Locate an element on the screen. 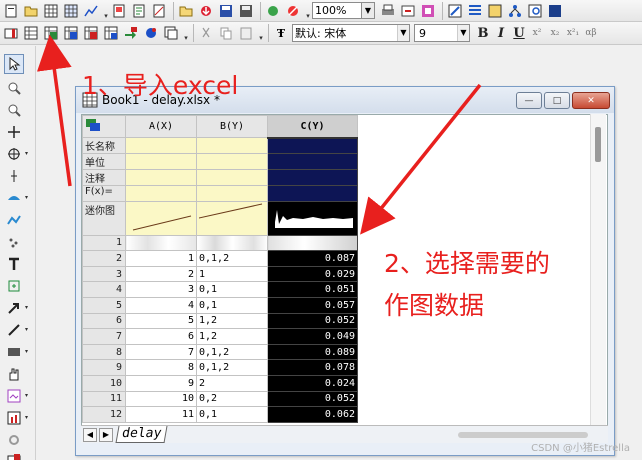  hand-tool-icon is located at coordinates (14, 374).